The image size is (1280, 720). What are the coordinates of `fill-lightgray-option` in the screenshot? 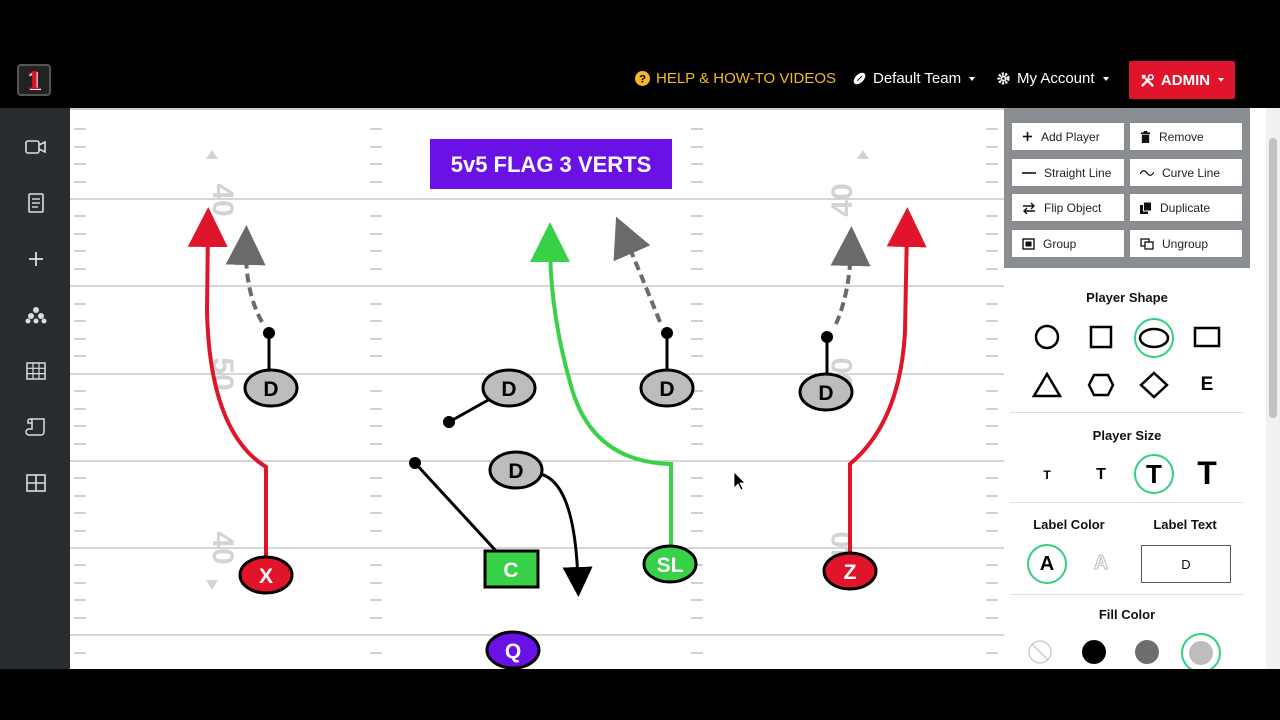 It's located at (1201, 651).